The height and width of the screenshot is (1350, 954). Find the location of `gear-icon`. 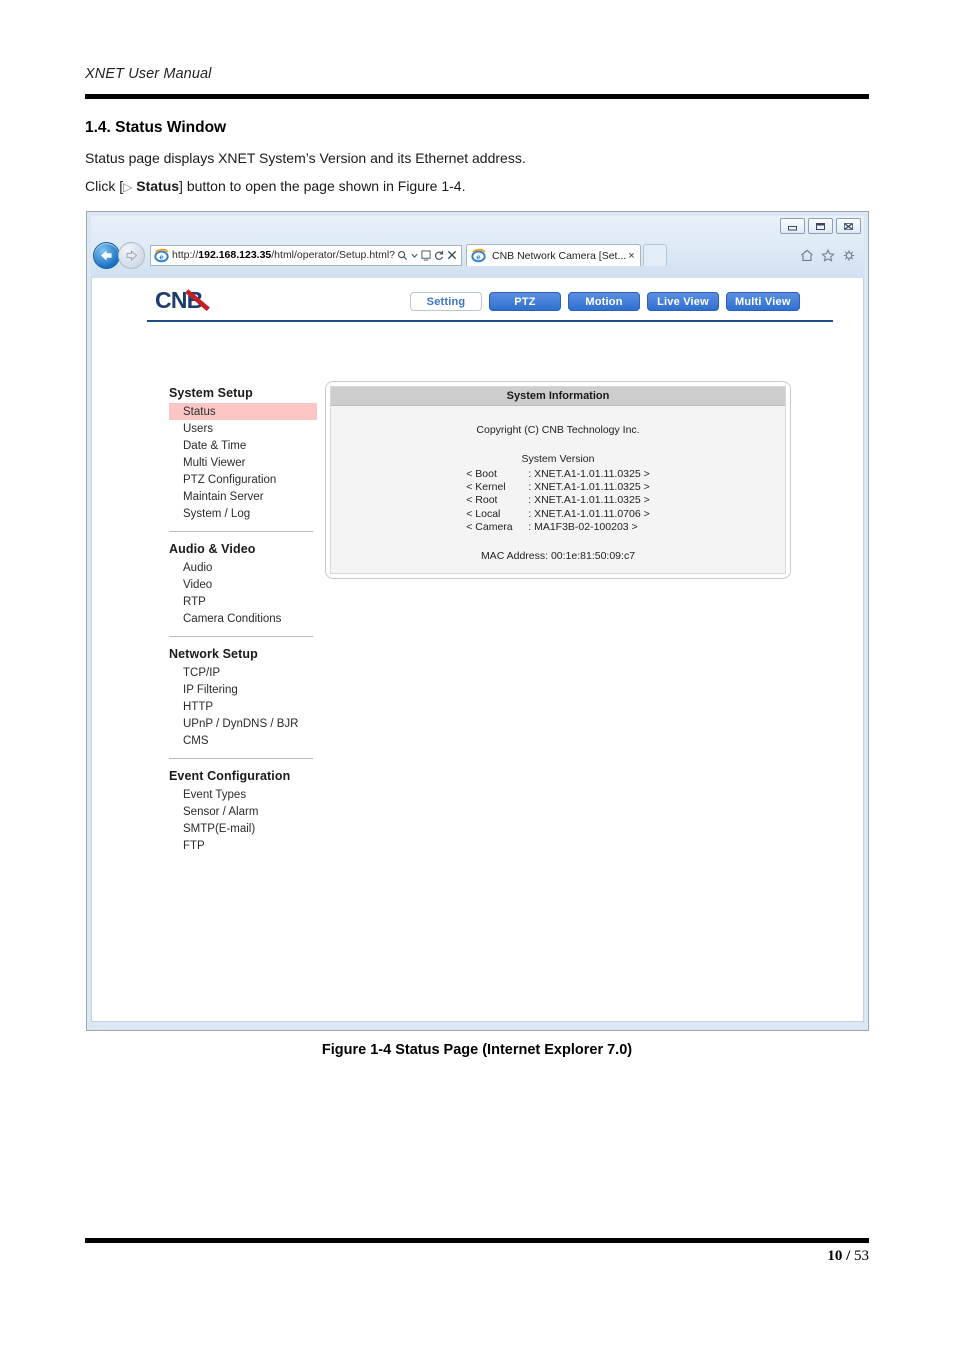

gear-icon is located at coordinates (849, 255).